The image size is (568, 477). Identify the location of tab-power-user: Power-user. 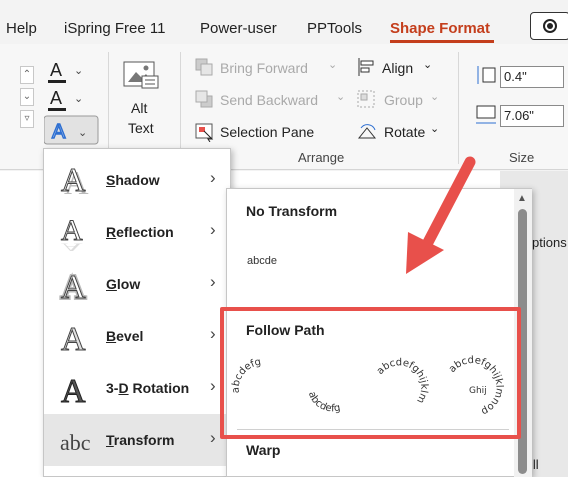
(238, 28).